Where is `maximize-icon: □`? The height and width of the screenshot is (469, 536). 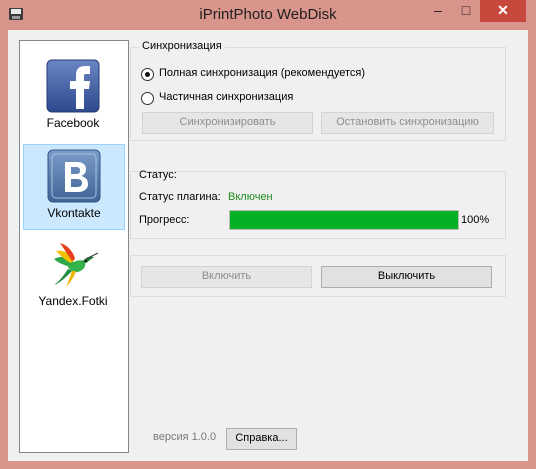 maximize-icon: □ is located at coordinates (466, 10).